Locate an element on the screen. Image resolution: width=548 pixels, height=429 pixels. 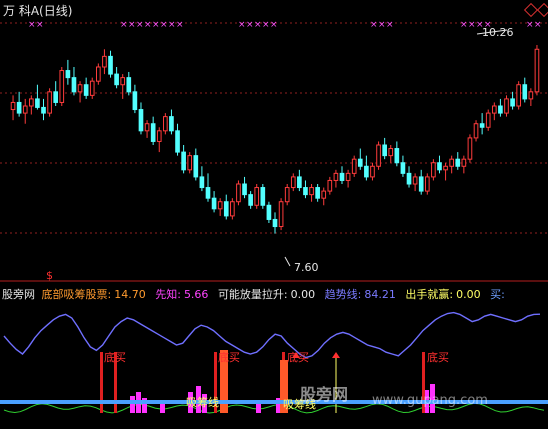
watermark-text: 股旁网 is located at coordinates (324, 394).